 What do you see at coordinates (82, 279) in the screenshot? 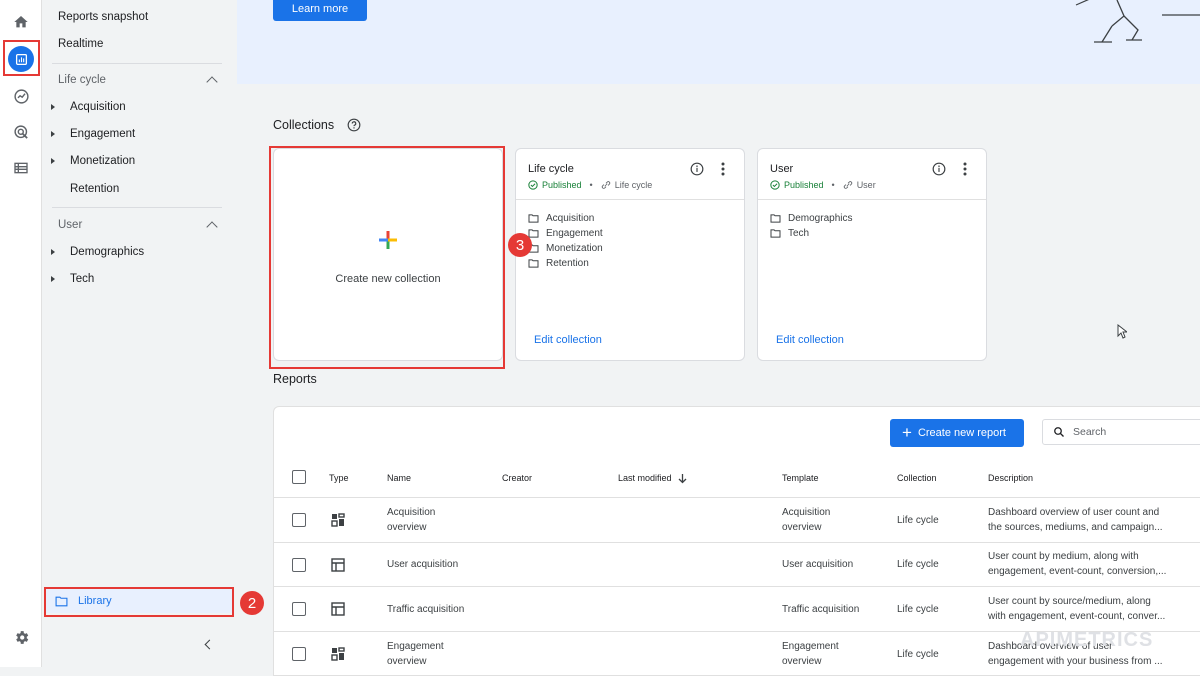
I see `nav-tech: Tech` at bounding box center [82, 279].